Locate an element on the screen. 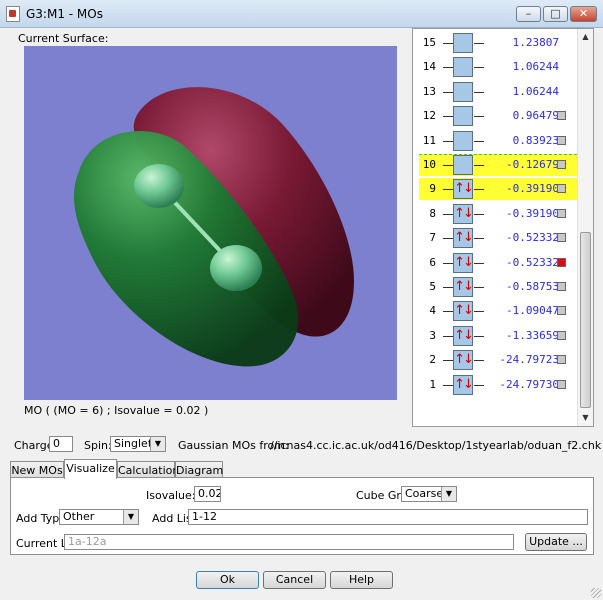 The width and height of the screenshot is (603, 600). scroll-thumb is located at coordinates (585, 320).